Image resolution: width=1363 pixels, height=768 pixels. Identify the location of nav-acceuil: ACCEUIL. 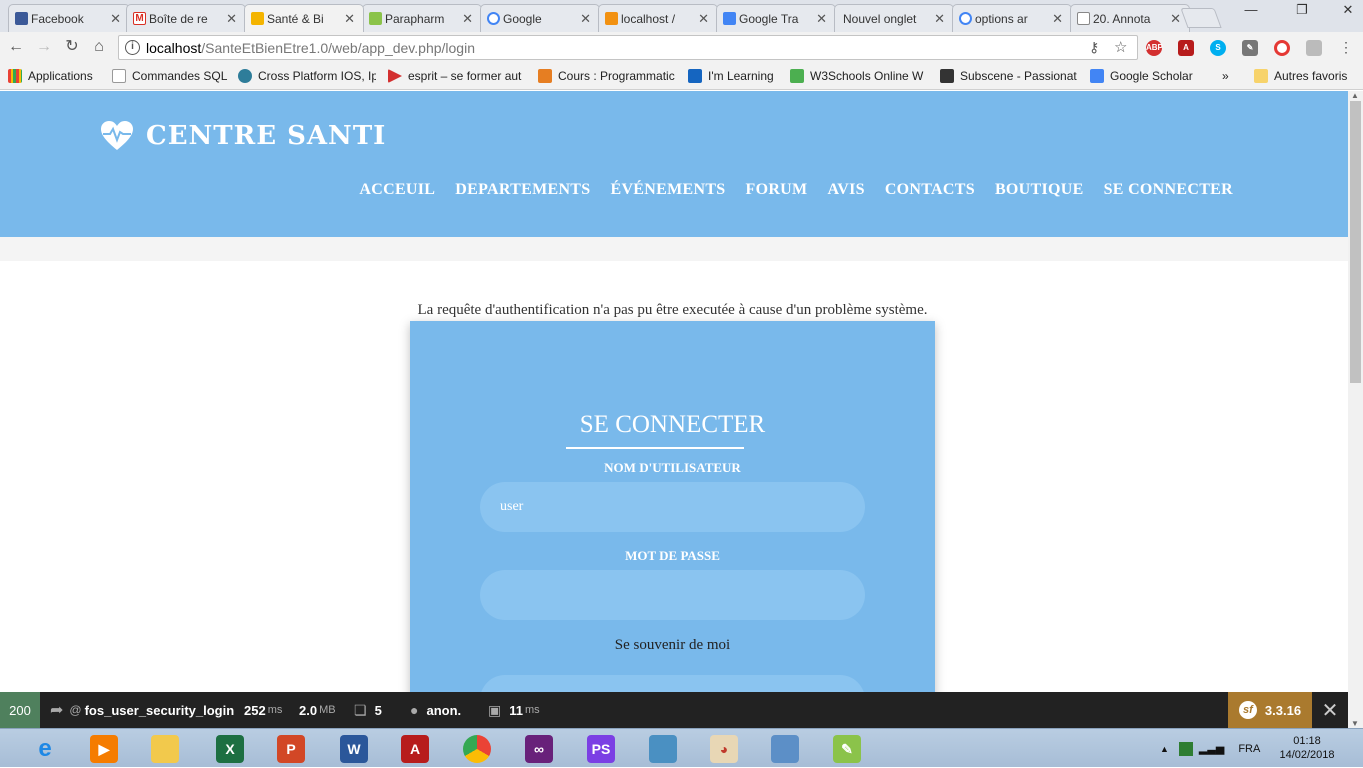
(397, 190).